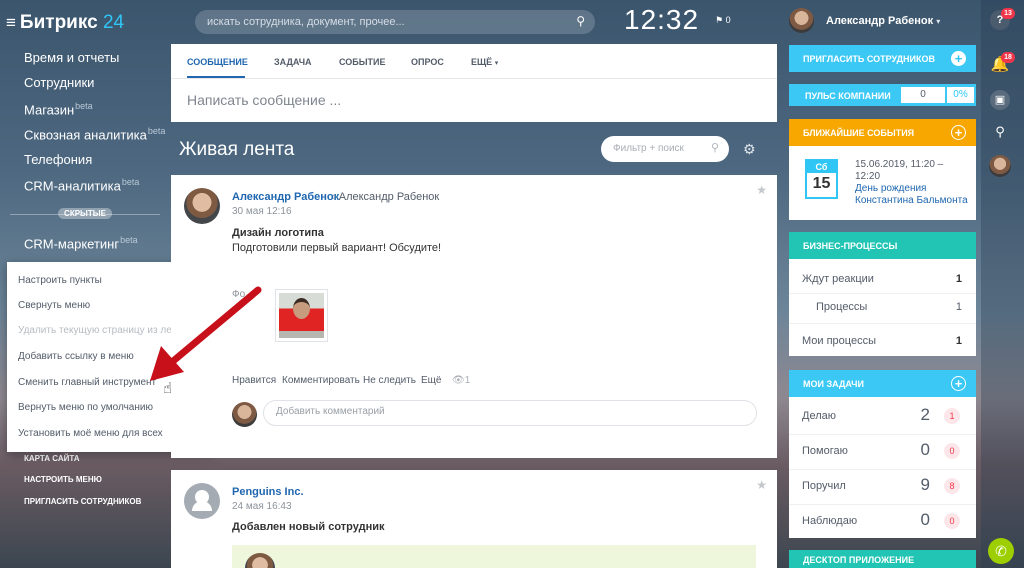  I want to click on user-menu: Александр Рабенок ▾, so click(869, 21).